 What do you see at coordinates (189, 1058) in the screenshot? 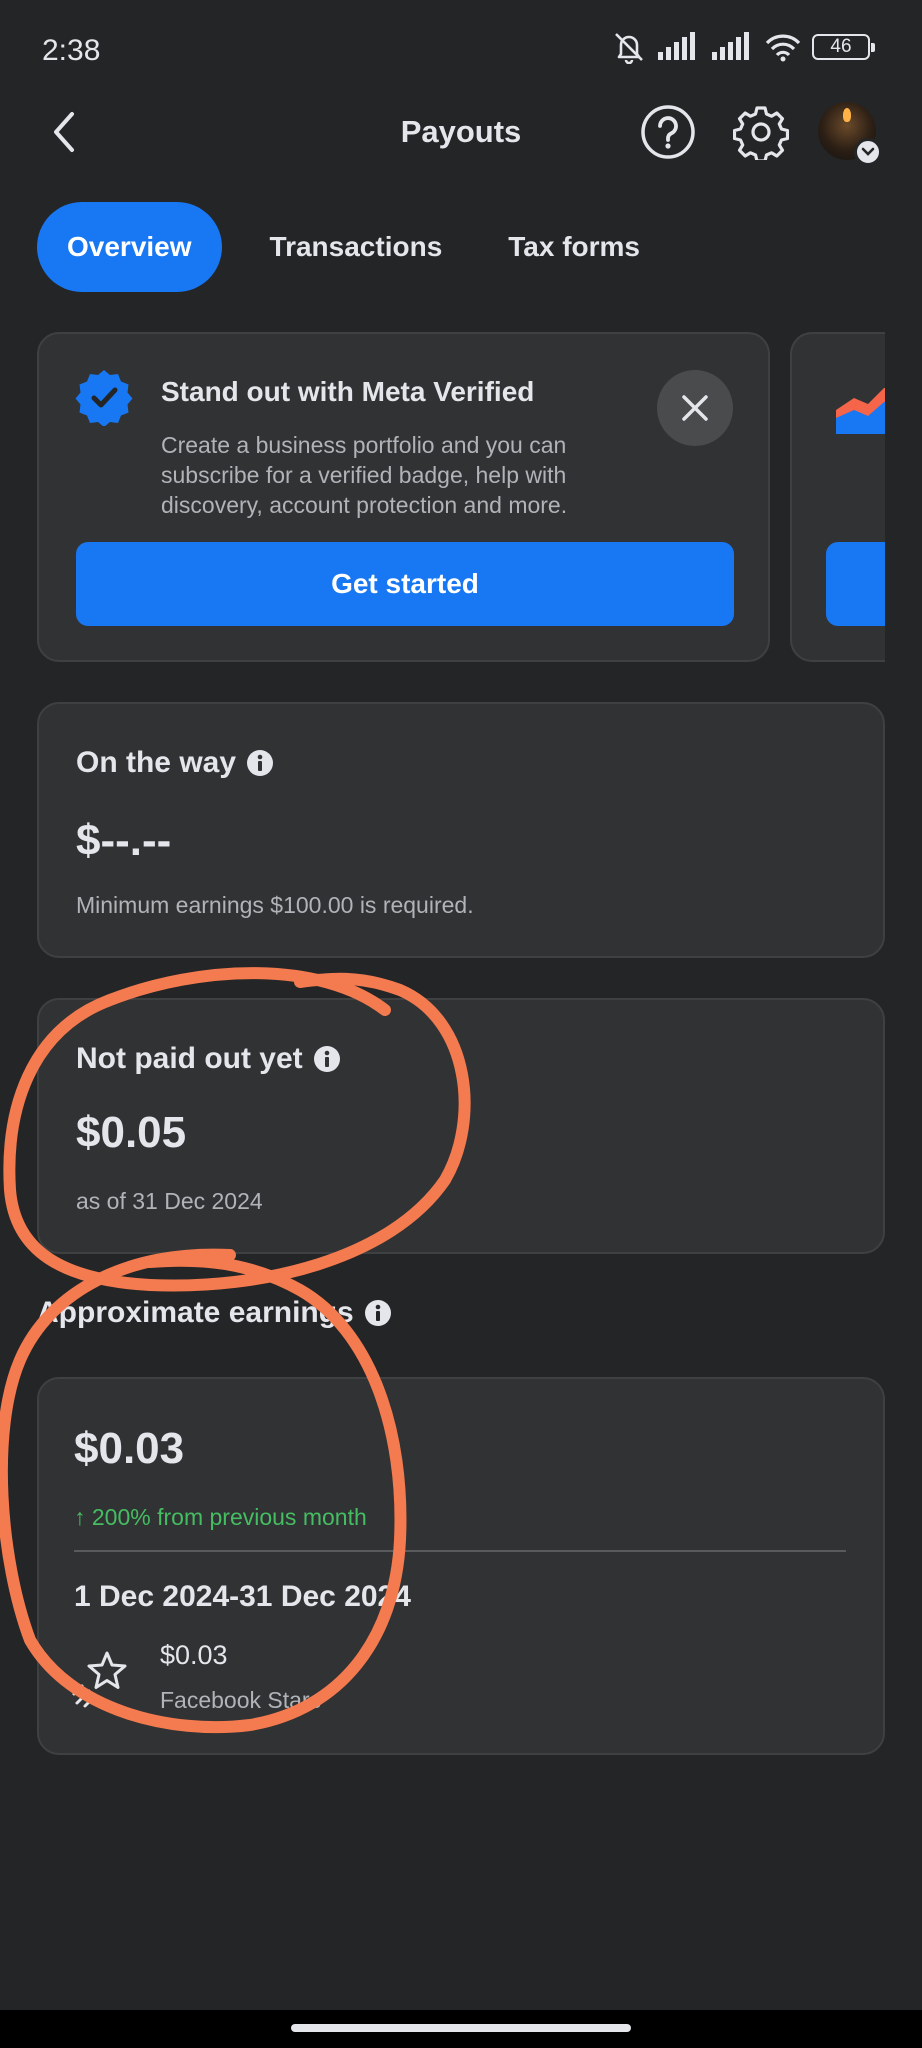
I see `not-paid-out-title: Not paid out yet` at bounding box center [189, 1058].